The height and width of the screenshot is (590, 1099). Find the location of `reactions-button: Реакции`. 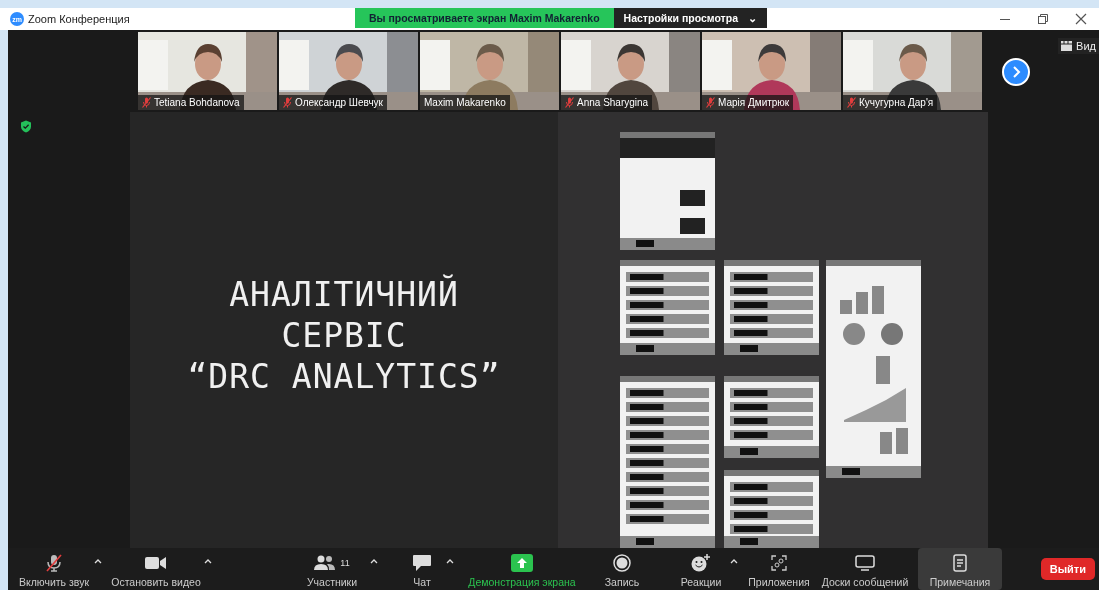

reactions-button: Реакции is located at coordinates (701, 569).